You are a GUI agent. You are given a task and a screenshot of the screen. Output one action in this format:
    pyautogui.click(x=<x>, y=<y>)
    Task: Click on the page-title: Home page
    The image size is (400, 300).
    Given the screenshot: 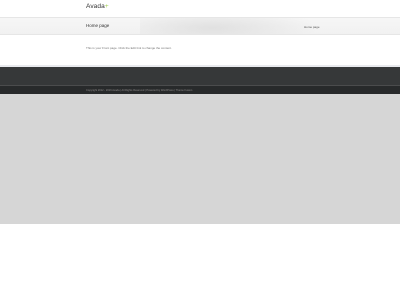 What is the action you would take?
    pyautogui.click(x=98, y=25)
    